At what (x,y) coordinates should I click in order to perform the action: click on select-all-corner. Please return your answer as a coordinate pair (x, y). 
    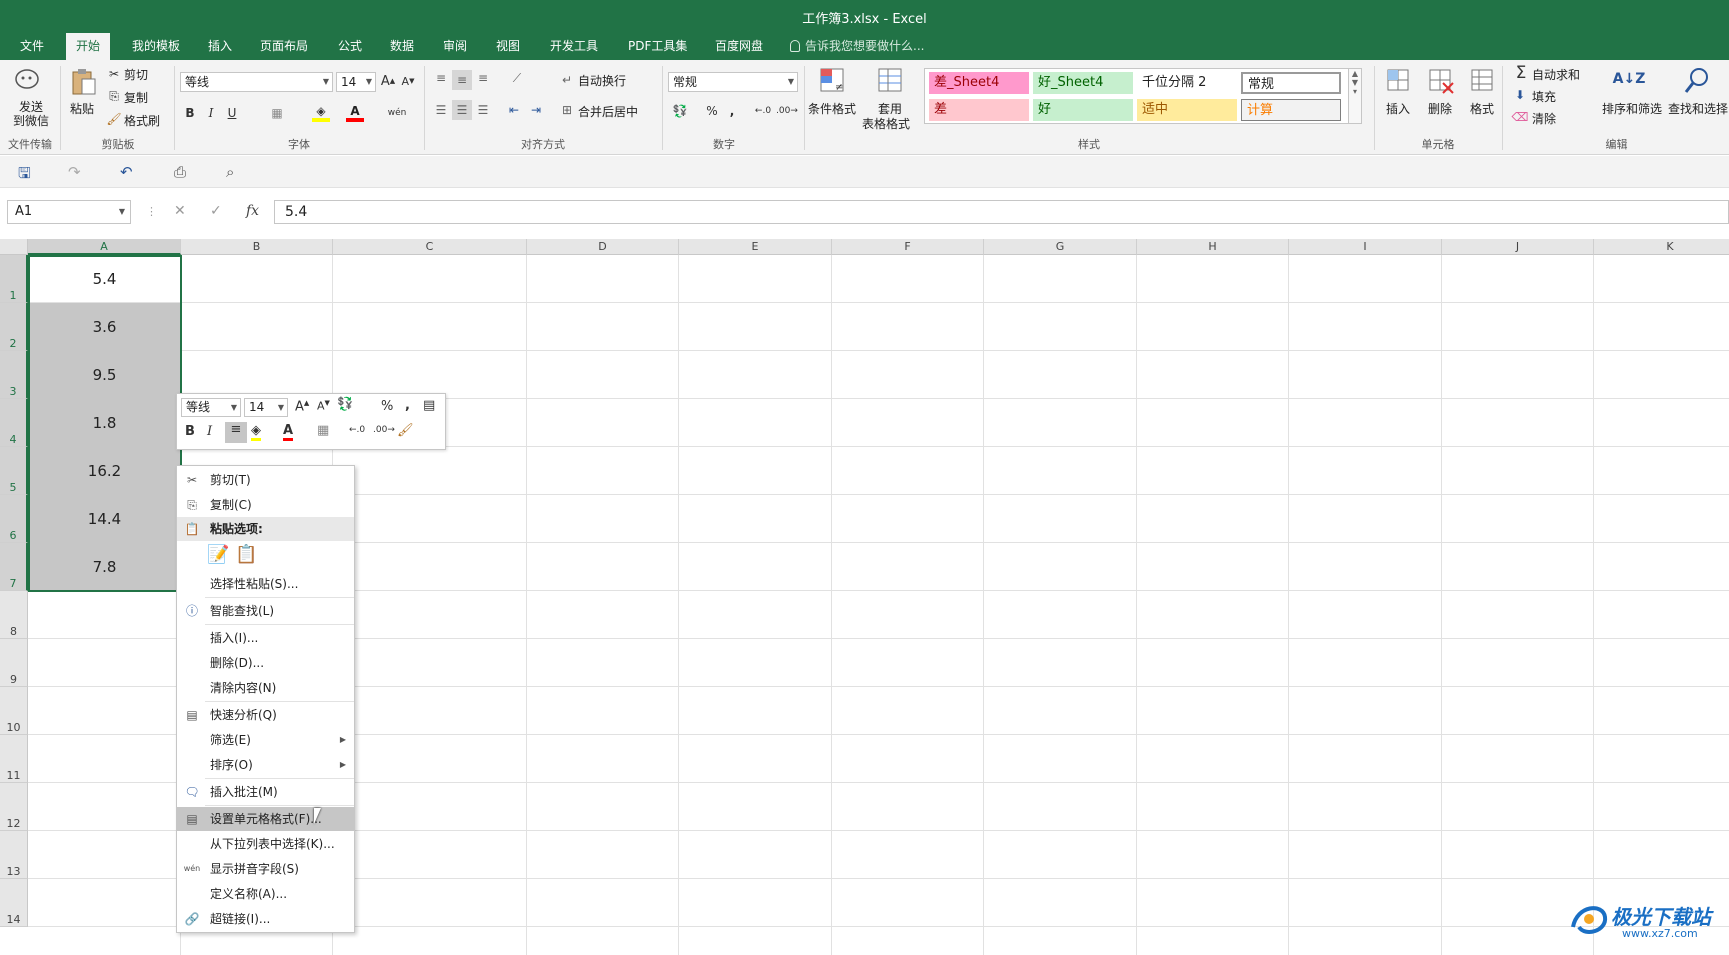
    Looking at the image, I should click on (14, 247).